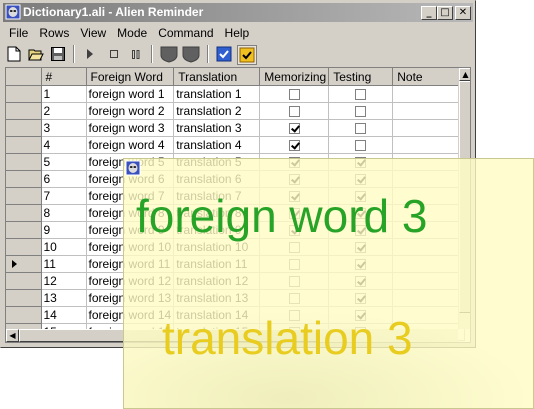  Describe the element at coordinates (64, 111) in the screenshot. I see `row-number-cell: 2` at that location.